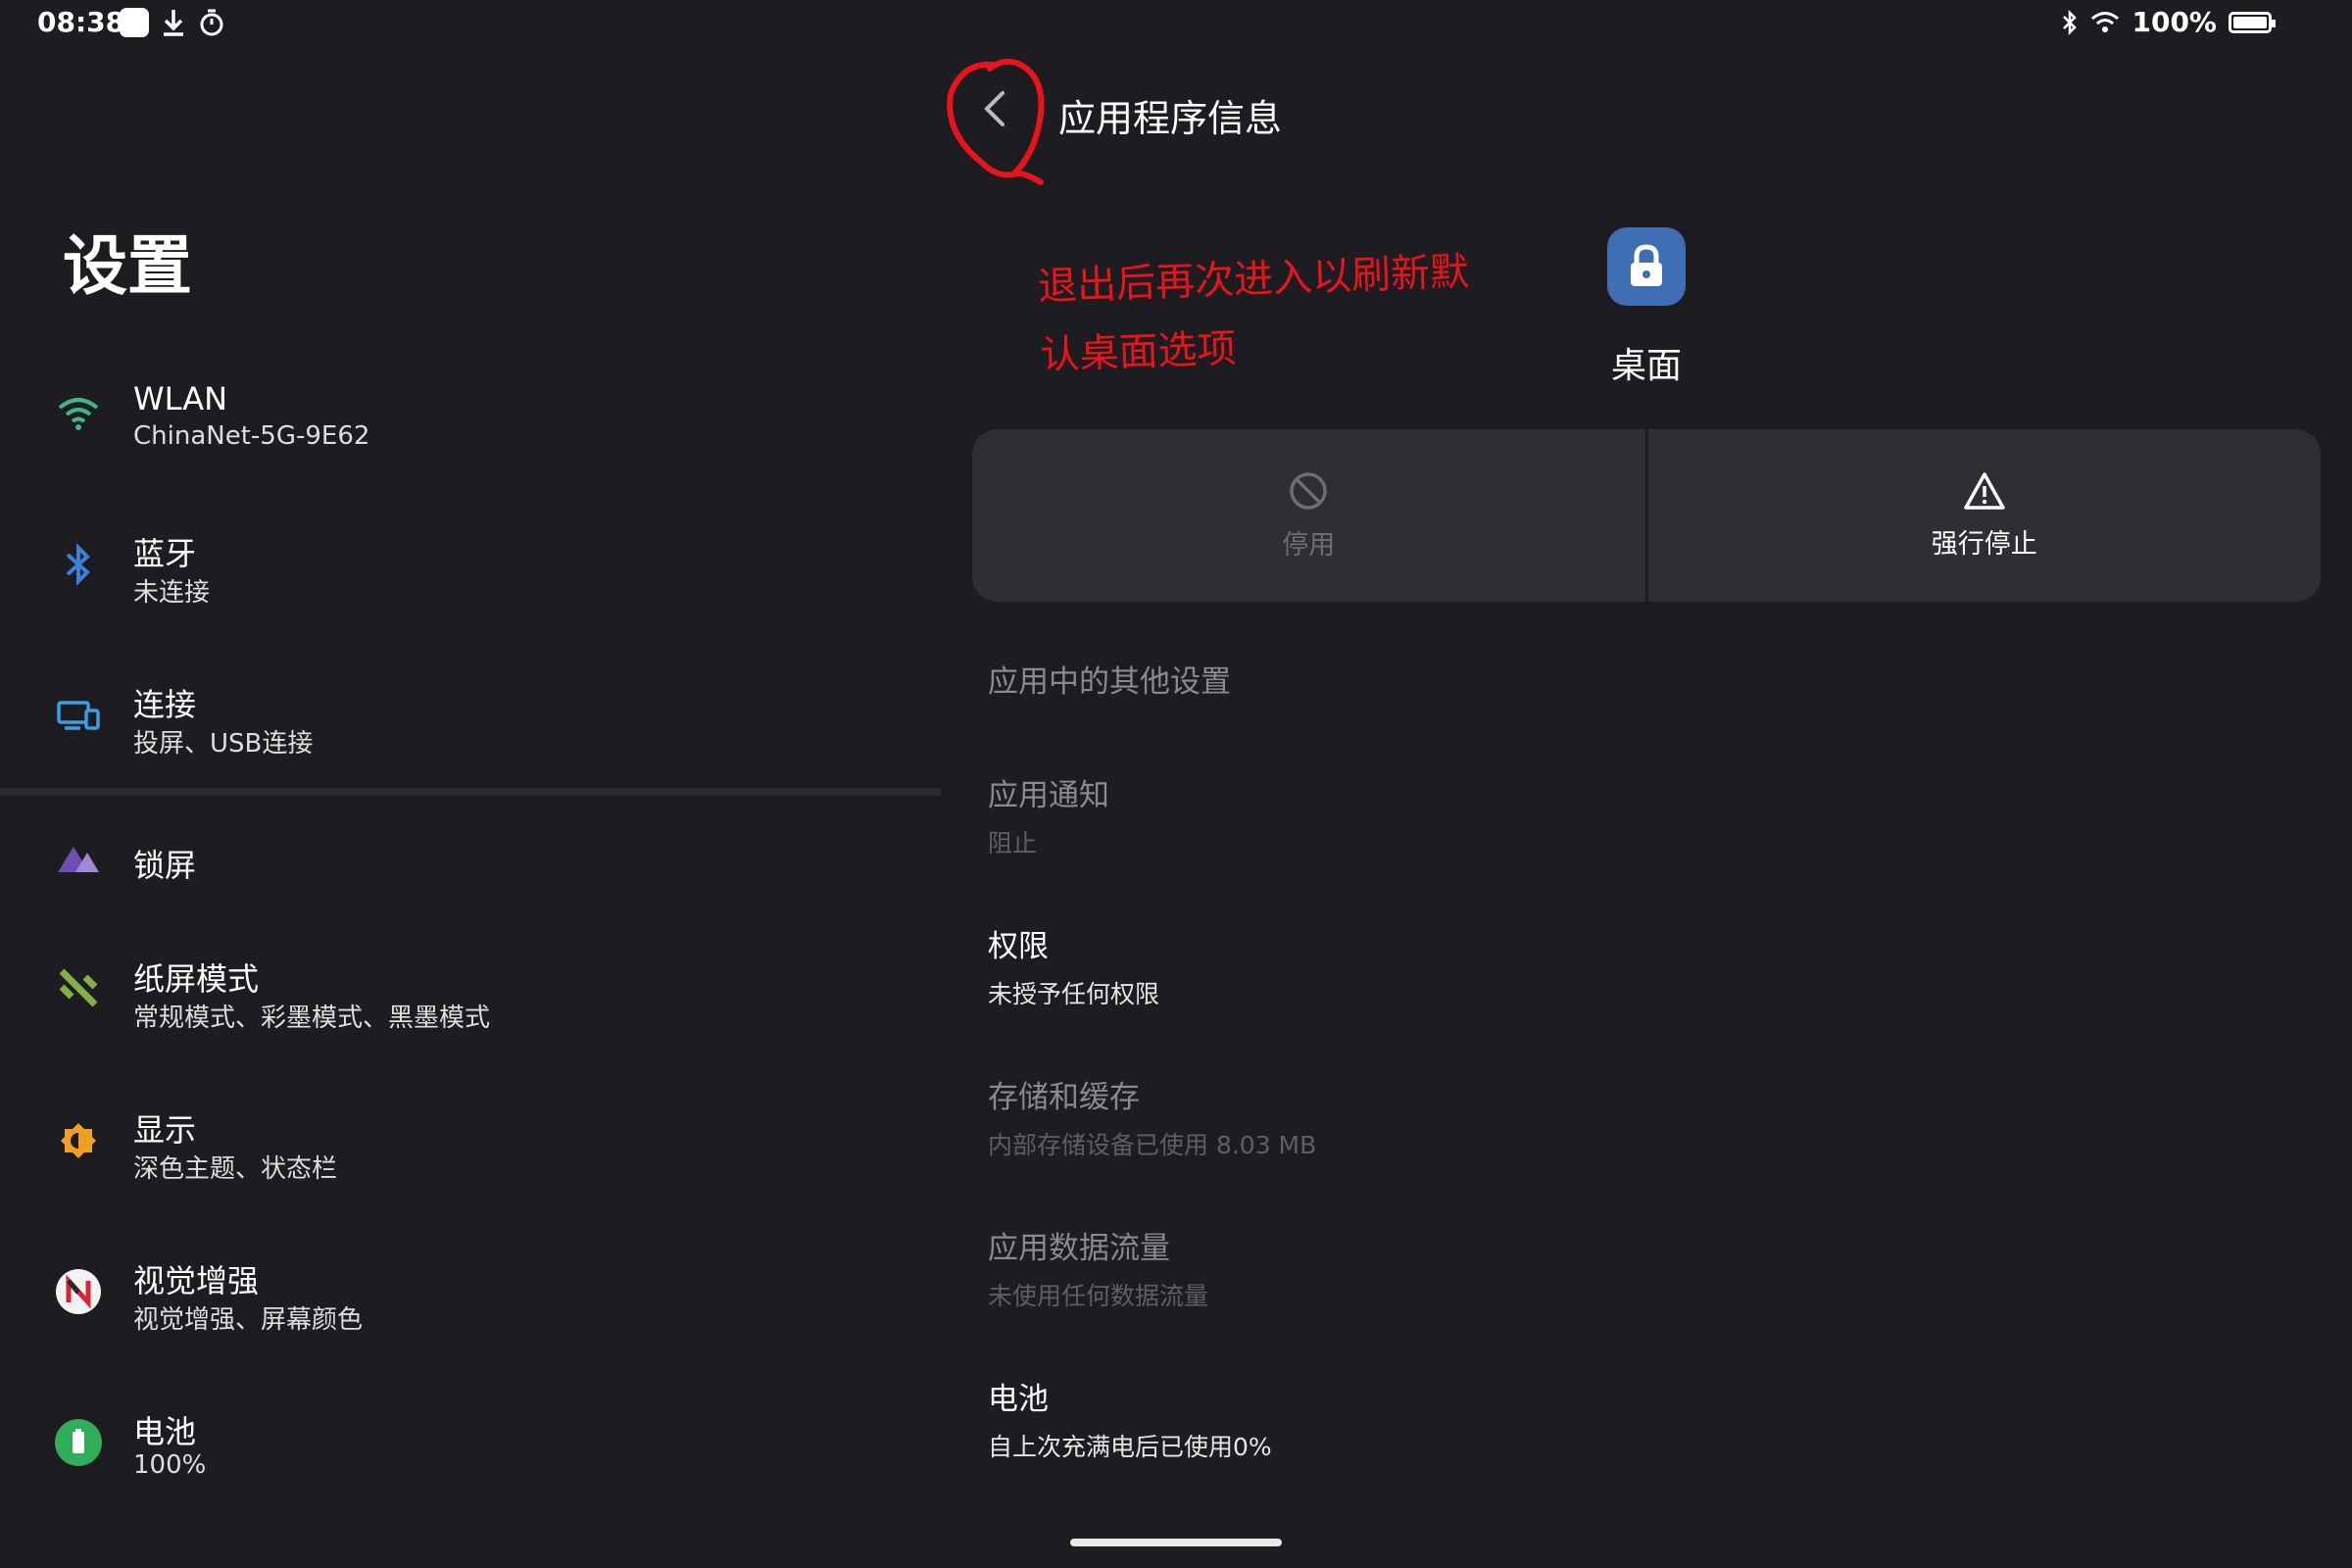 The height and width of the screenshot is (1568, 2352). What do you see at coordinates (1098, 1267) in the screenshot?
I see `row-data-usage: 应用数据流量 未使用任何数据流量` at bounding box center [1098, 1267].